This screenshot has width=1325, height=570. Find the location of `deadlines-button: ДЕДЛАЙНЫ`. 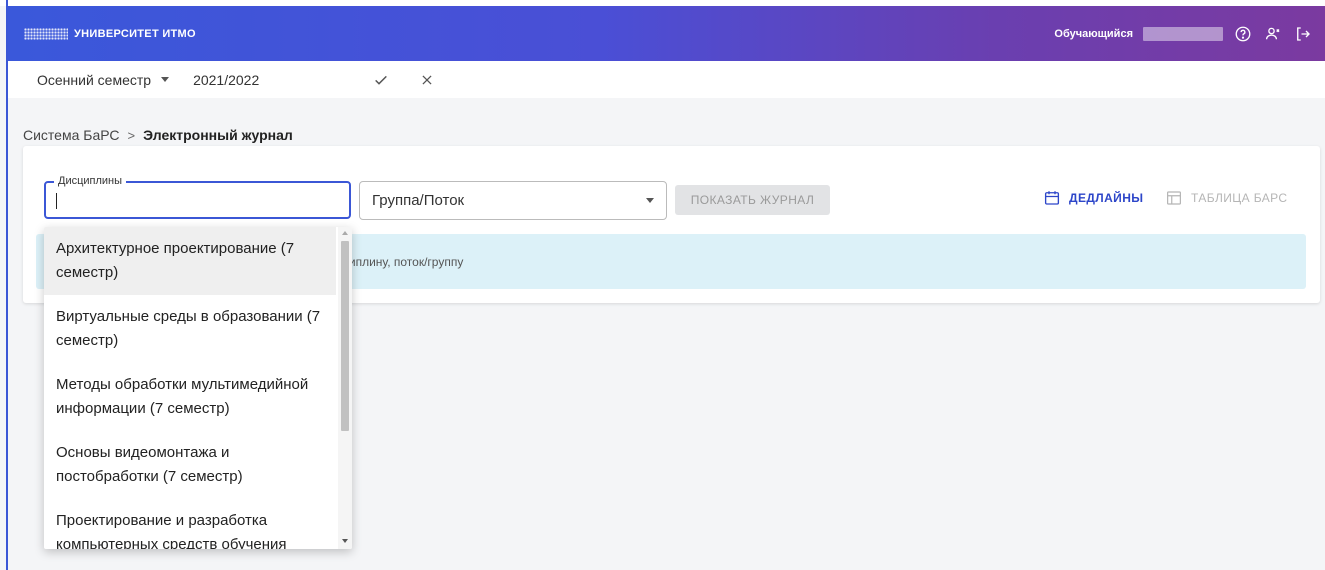

deadlines-button: ДЕДЛАЙНЫ is located at coordinates (1093, 198).